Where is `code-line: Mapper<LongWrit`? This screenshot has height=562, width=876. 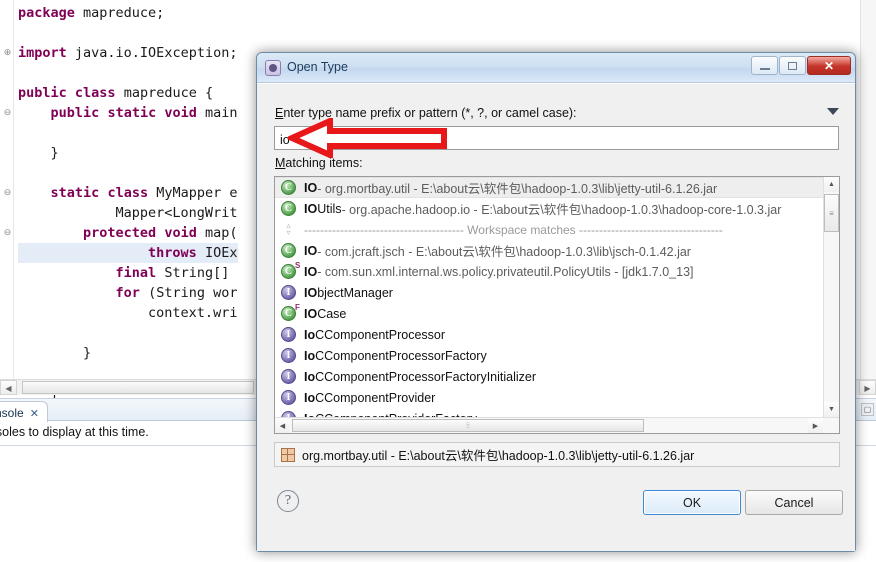
code-line: Mapper<LongWrit is located at coordinates (128, 213).